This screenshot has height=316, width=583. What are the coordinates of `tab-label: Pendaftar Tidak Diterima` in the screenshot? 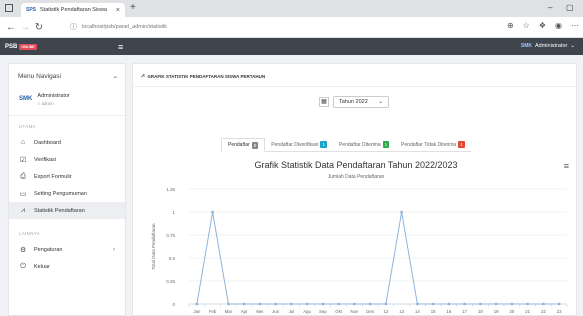 It's located at (429, 144).